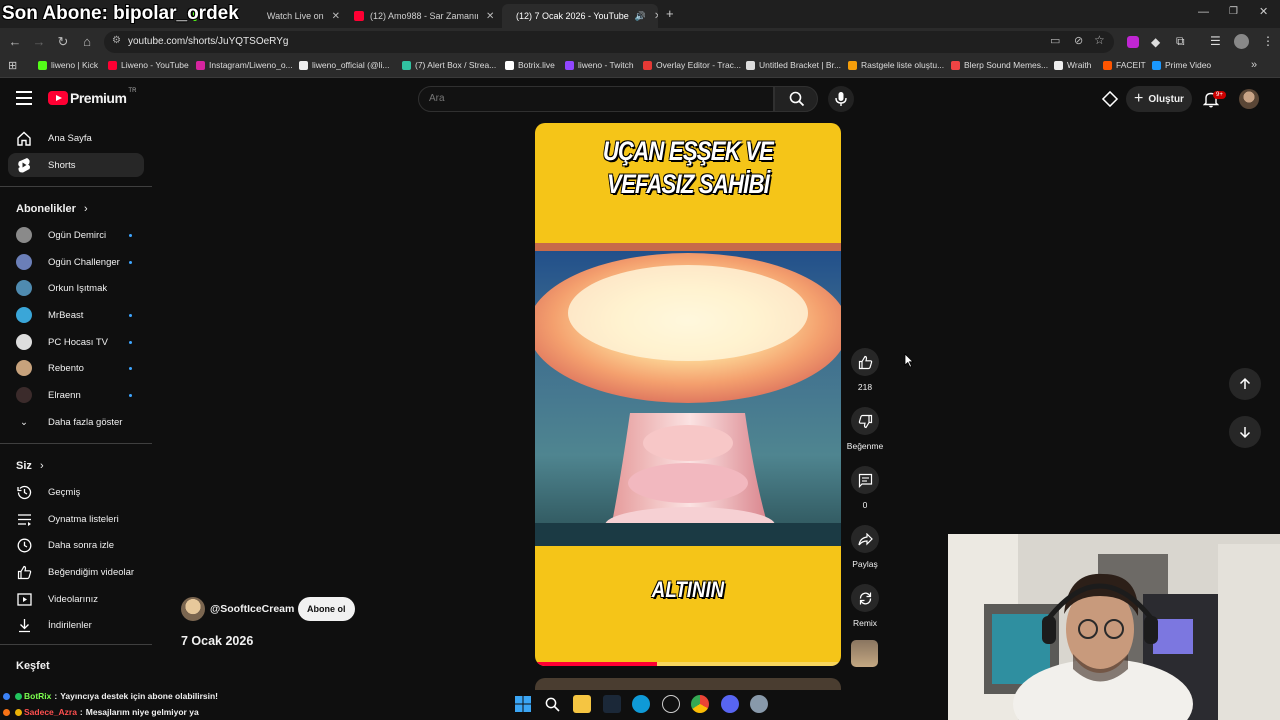  Describe the element at coordinates (1155, 42) in the screenshot. I see `extension-diamond-icon: ◆` at that location.